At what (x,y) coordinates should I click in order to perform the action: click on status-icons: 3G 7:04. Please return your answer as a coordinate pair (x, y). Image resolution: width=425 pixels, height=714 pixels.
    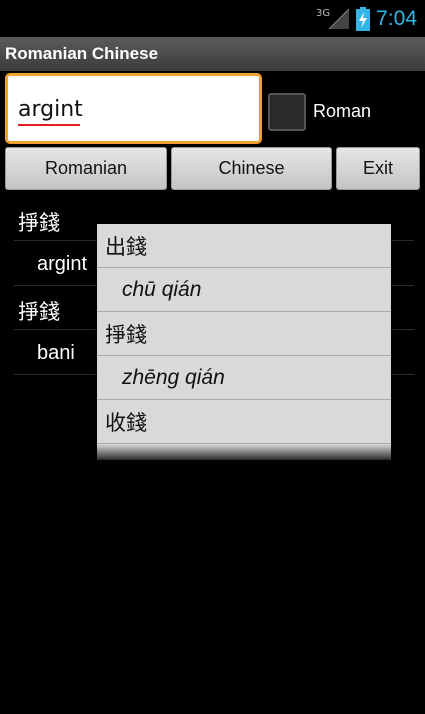
    Looking at the image, I should click on (362, 19).